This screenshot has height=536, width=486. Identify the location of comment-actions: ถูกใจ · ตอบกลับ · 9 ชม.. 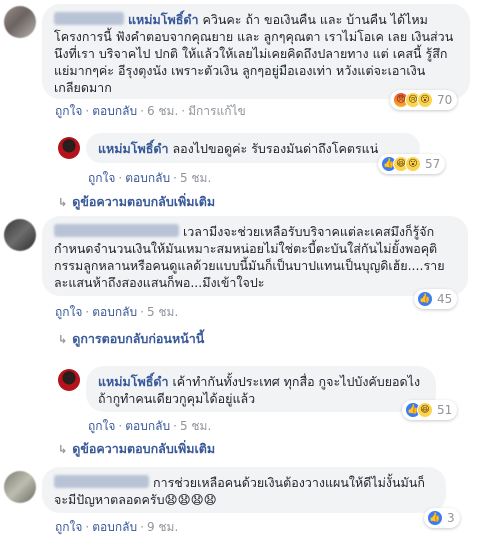
(117, 527).